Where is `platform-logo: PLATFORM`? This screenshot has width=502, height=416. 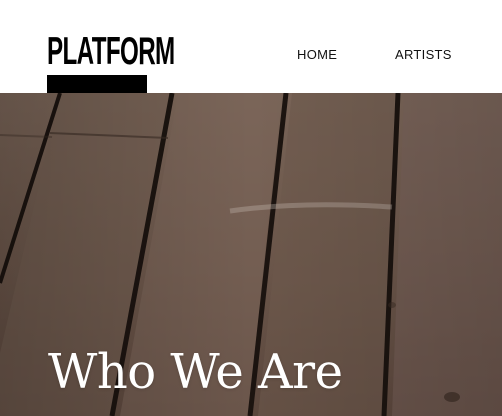
platform-logo: PLATFORM is located at coordinates (111, 61).